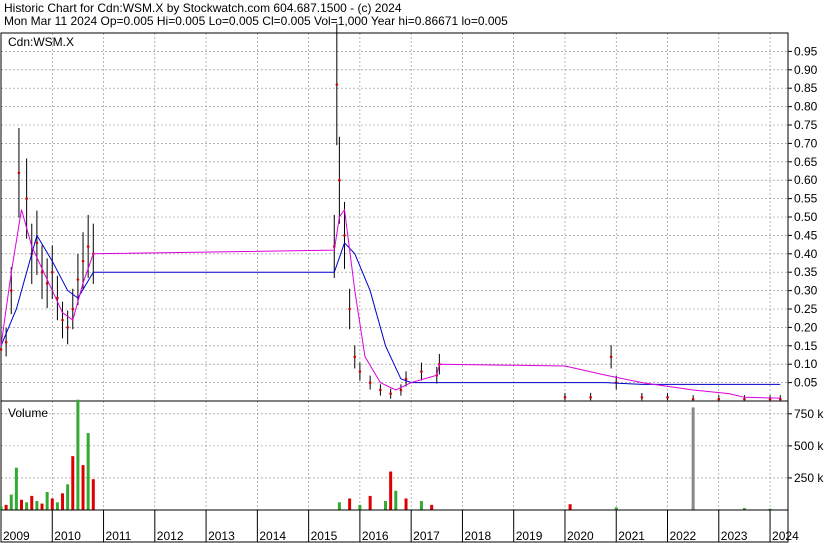 The image size is (830, 543). What do you see at coordinates (806, 309) in the screenshot?
I see `price-y-tick-label: 0.25` at bounding box center [806, 309].